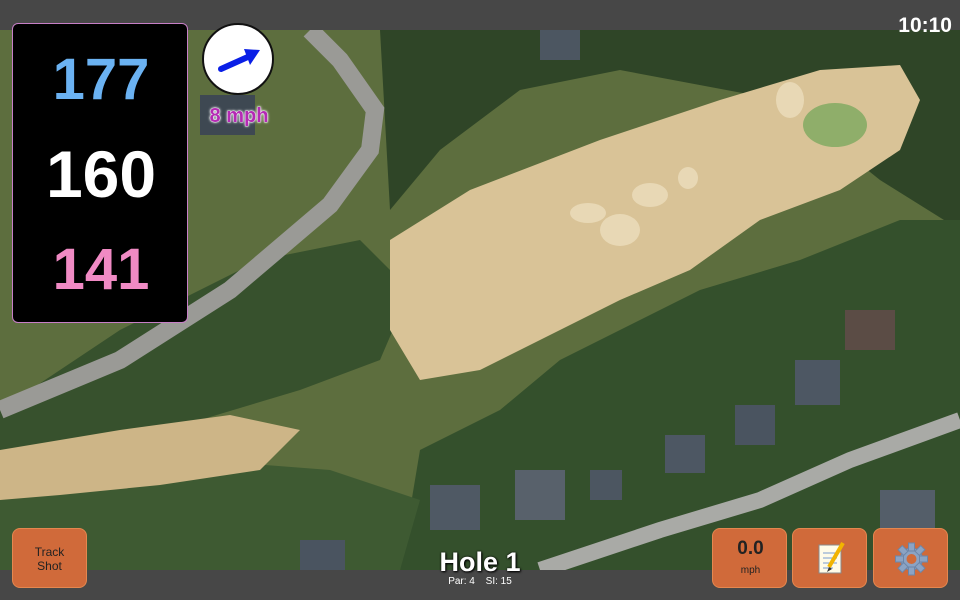 Image resolution: width=960 pixels, height=600 pixels. Describe the element at coordinates (49, 566) in the screenshot. I see `track-shot-label-line-2: Shot` at that location.